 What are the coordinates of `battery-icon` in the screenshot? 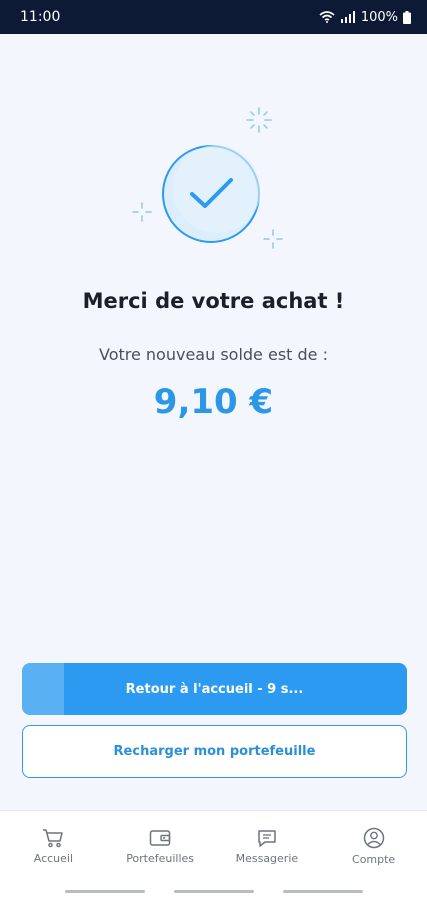 It's located at (407, 17).